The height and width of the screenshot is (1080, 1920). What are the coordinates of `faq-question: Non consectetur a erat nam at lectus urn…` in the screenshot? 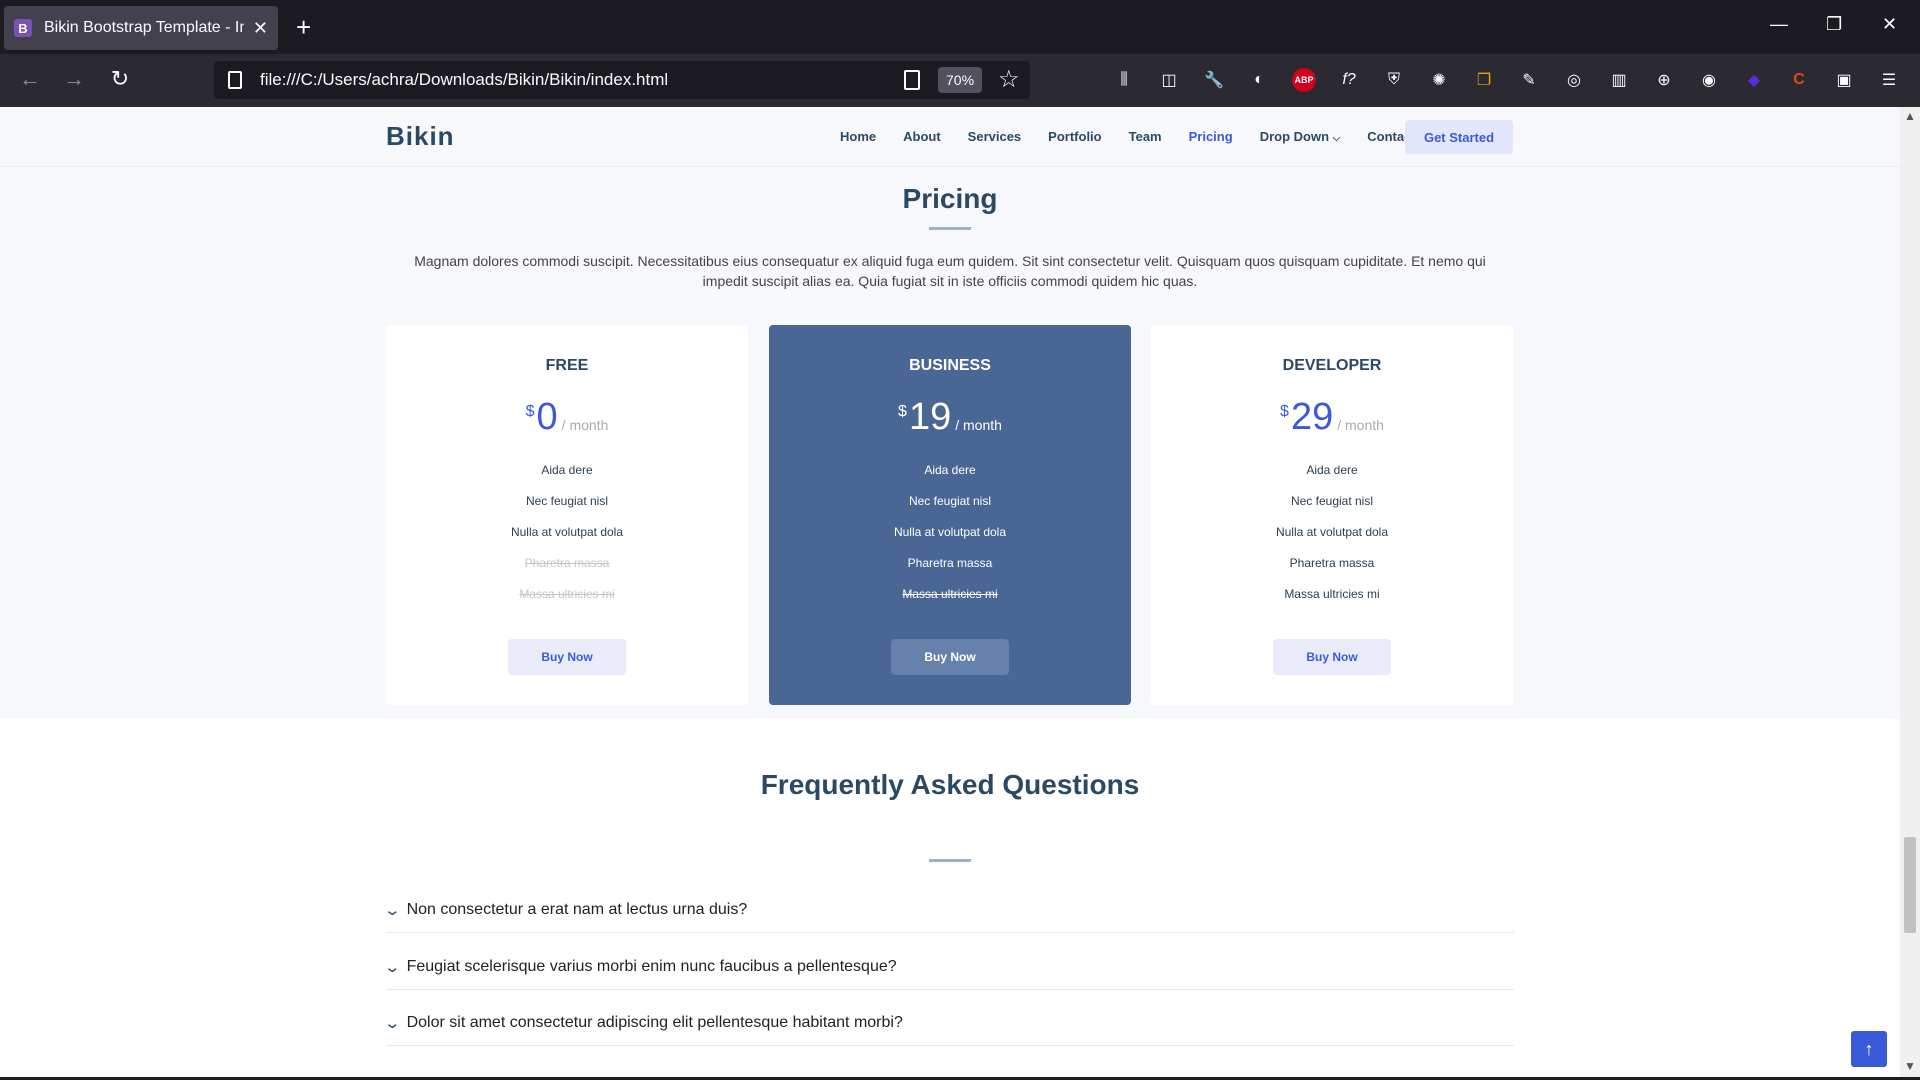 It's located at (577, 910).